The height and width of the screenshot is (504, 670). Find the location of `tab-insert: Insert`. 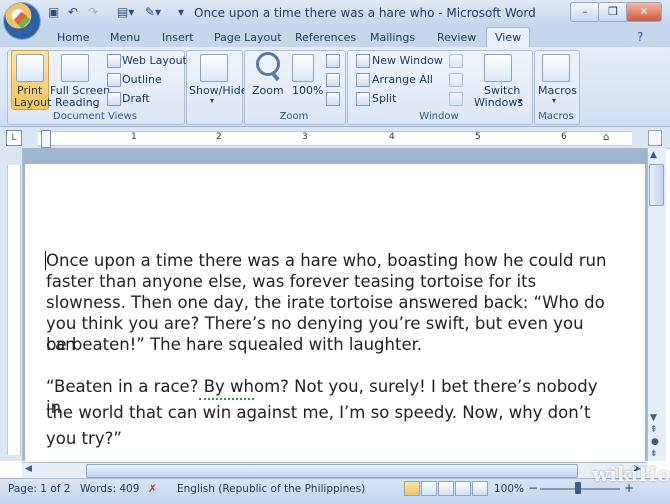

tab-insert: Insert is located at coordinates (178, 38).